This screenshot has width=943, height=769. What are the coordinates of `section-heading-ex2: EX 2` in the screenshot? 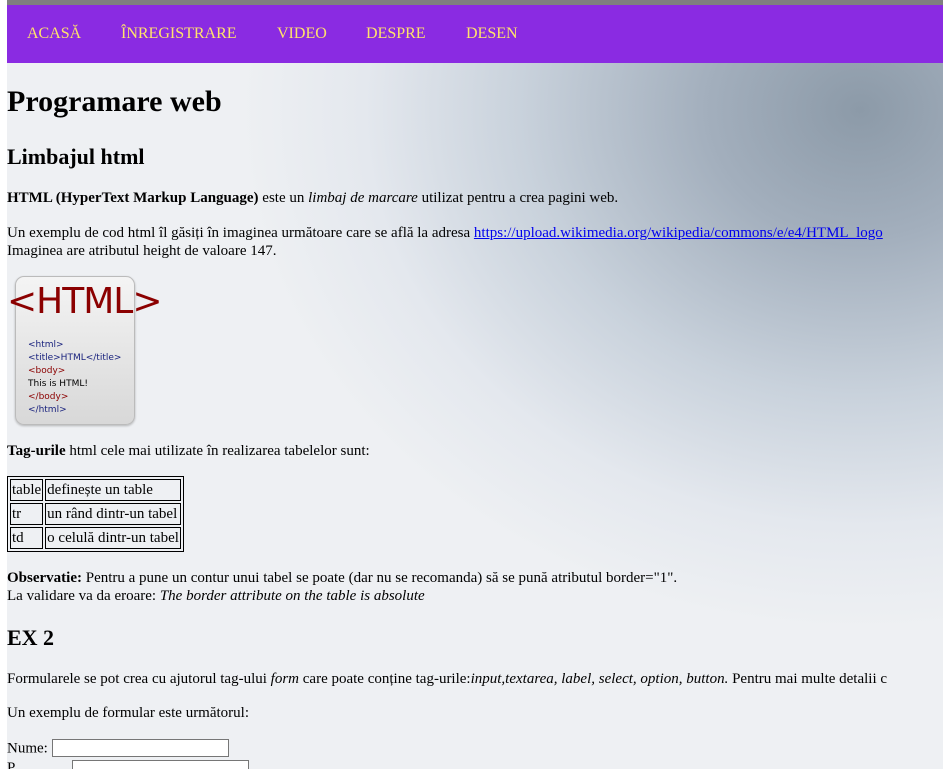 It's located at (31, 637).